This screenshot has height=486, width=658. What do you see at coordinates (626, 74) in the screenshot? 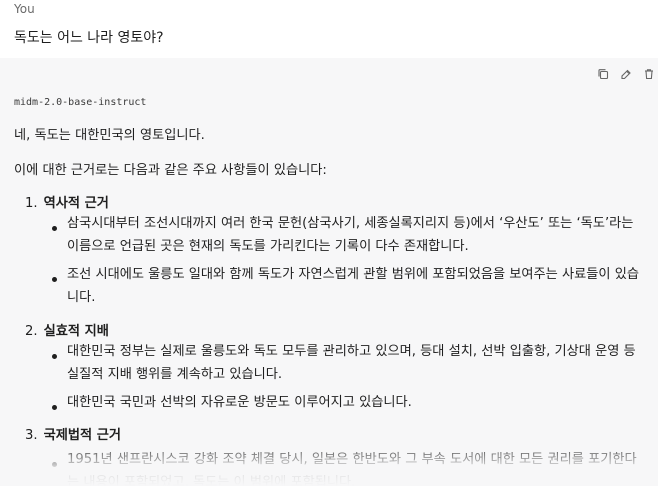
I see `edit-icon` at bounding box center [626, 74].